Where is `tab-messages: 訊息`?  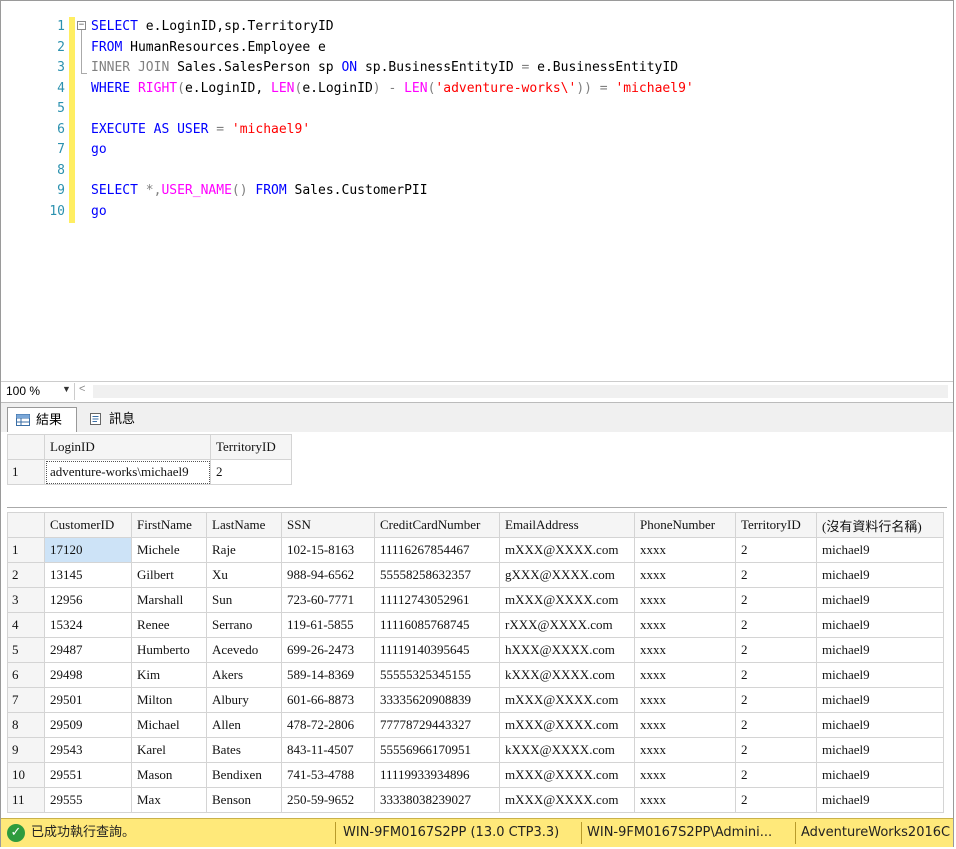 tab-messages: 訊息 is located at coordinates (114, 419).